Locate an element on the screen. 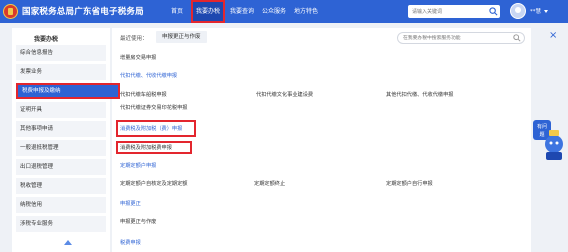 This screenshot has width=568, height=252. header-search is located at coordinates (454, 11).